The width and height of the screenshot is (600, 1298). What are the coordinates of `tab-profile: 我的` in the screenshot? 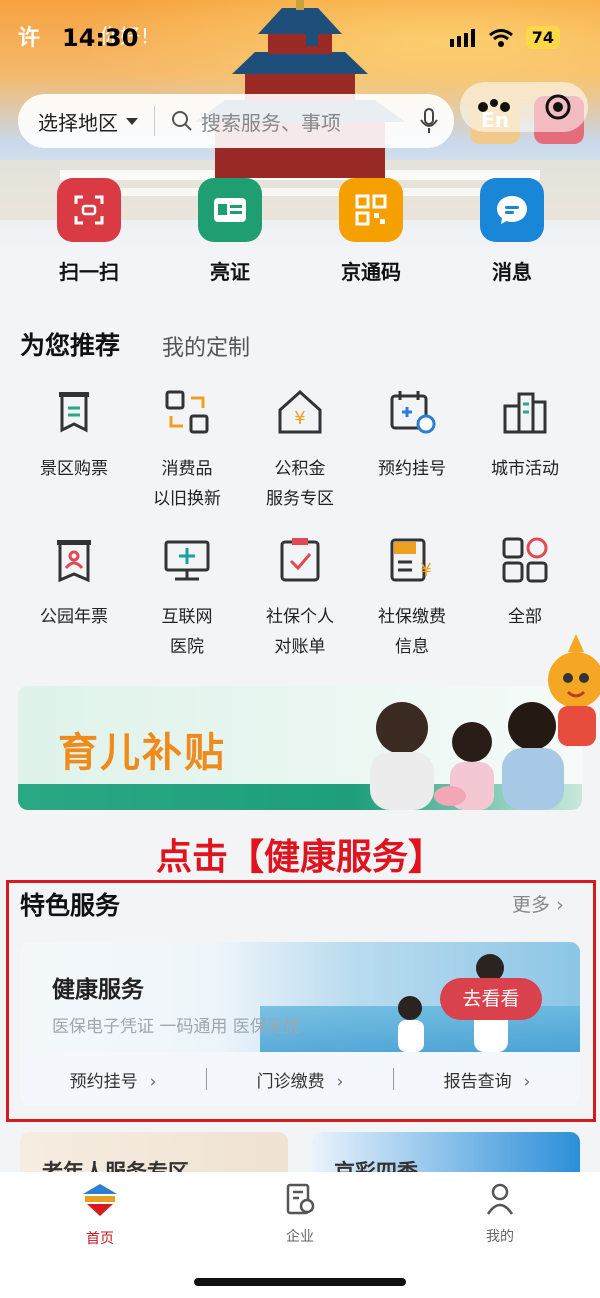 It's located at (500, 1214).